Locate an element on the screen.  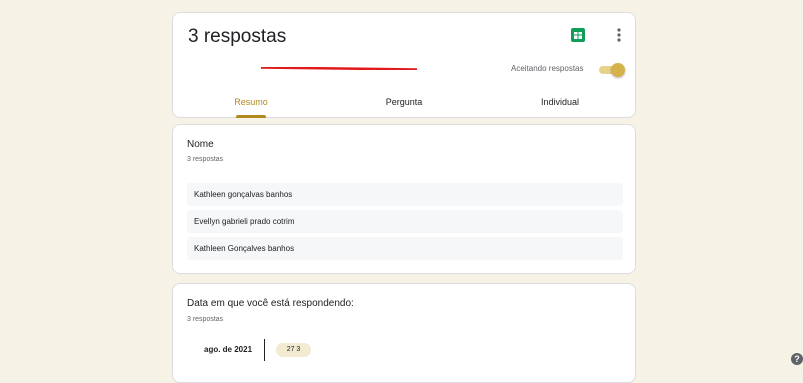
accepting-responses-toggle is located at coordinates (611, 70).